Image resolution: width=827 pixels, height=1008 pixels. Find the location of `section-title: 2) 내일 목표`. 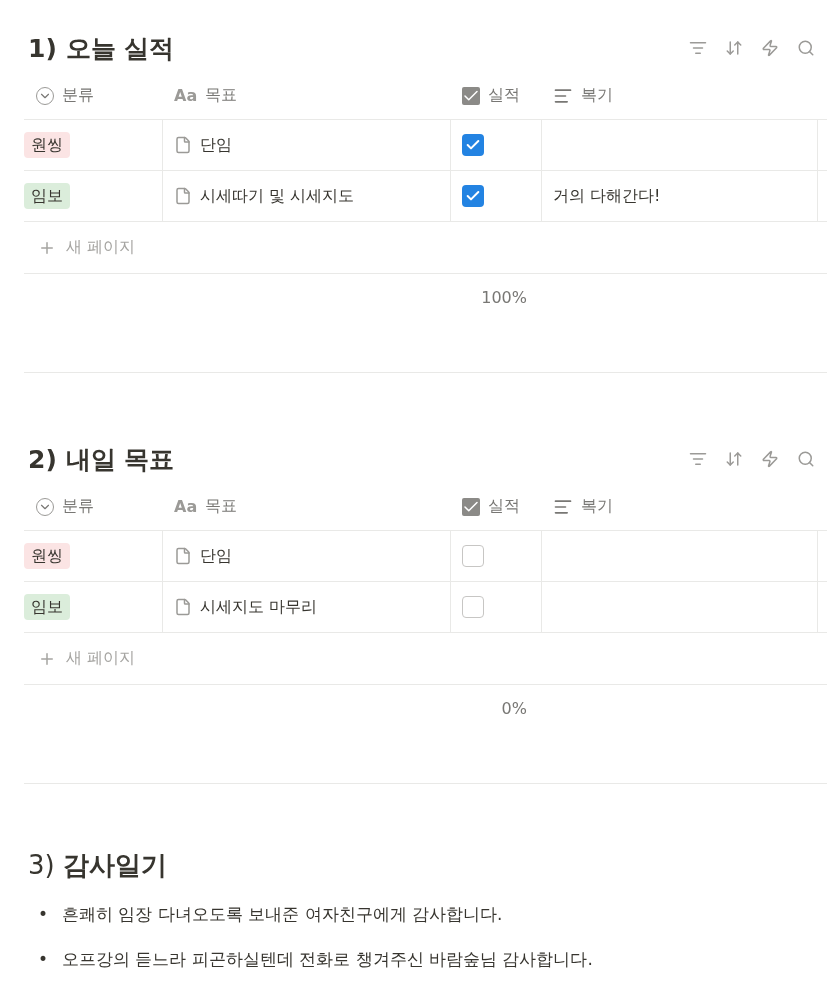

section-title: 2) 내일 목표 is located at coordinates (101, 459).